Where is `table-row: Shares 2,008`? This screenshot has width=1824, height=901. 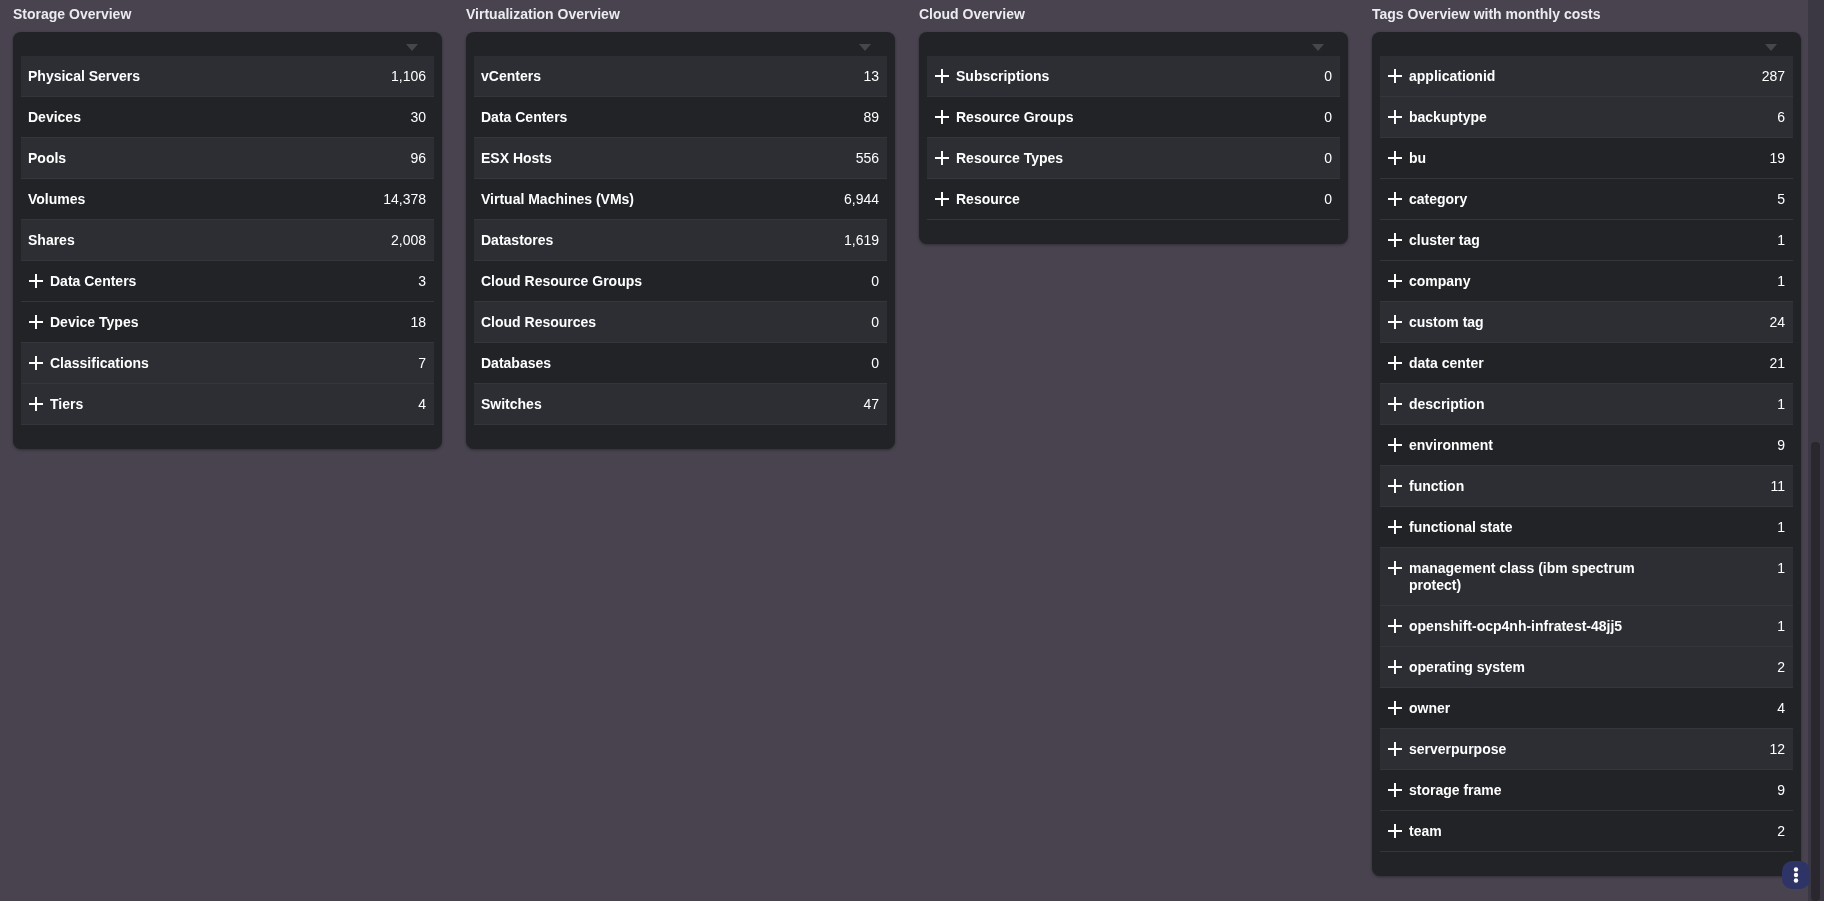
table-row: Shares 2,008 is located at coordinates (227, 240).